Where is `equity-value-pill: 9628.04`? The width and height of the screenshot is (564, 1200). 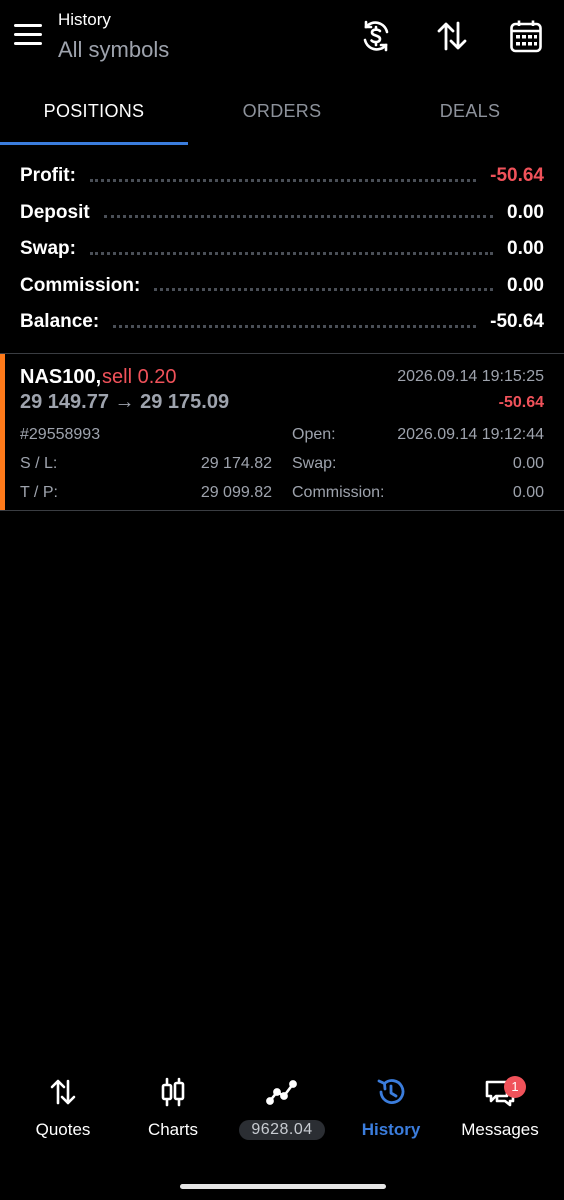
equity-value-pill: 9628.04 is located at coordinates (282, 1130).